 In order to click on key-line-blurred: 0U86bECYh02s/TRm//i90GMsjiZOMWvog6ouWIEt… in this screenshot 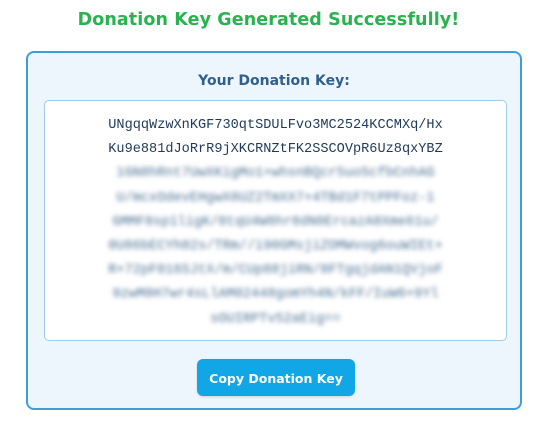, I will do `click(275, 246)`.